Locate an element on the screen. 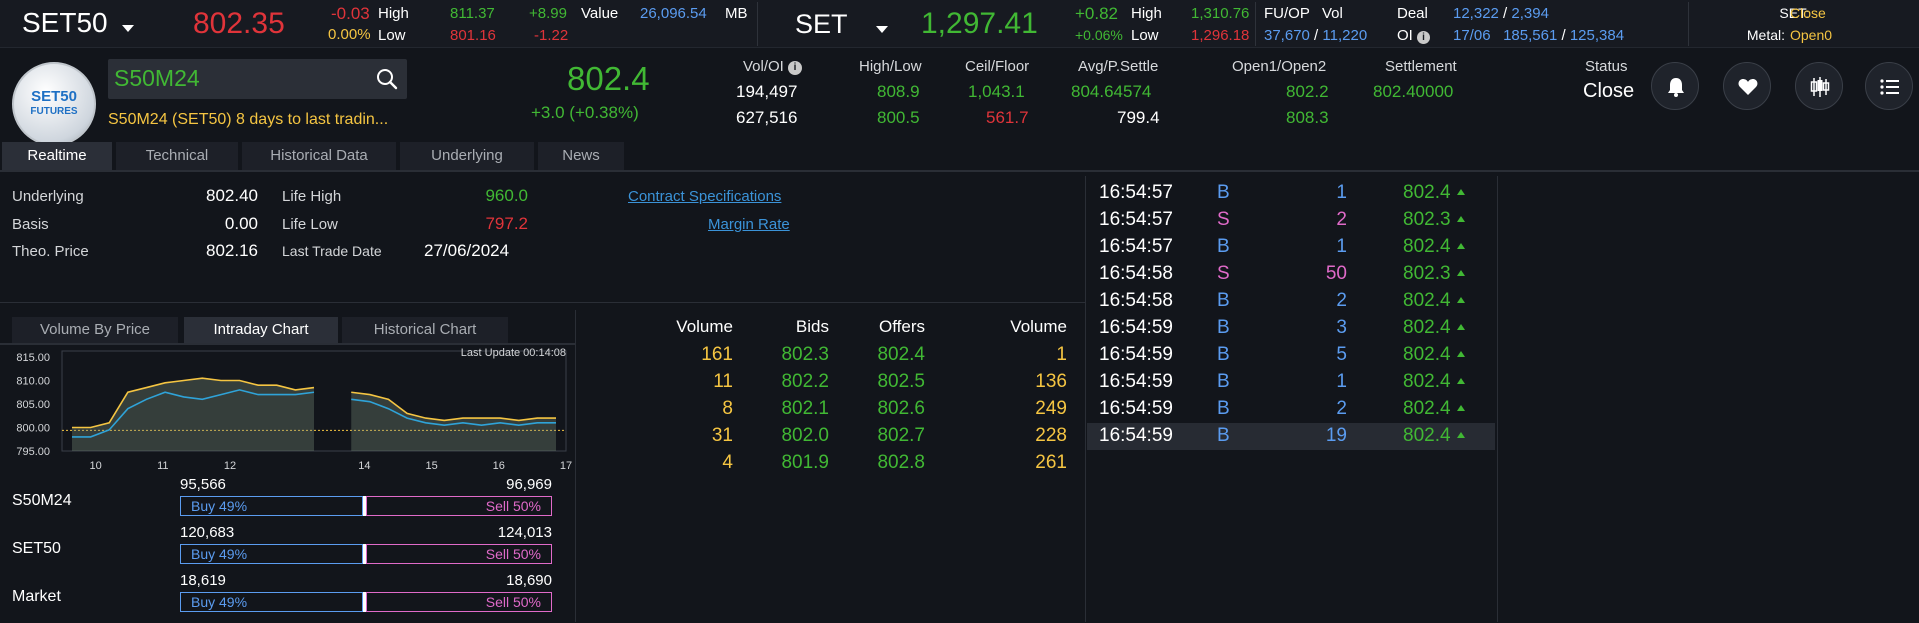 The width and height of the screenshot is (1919, 623). tick-row: 16:54:59 B 1 802.4 is located at coordinates (1291, 382).